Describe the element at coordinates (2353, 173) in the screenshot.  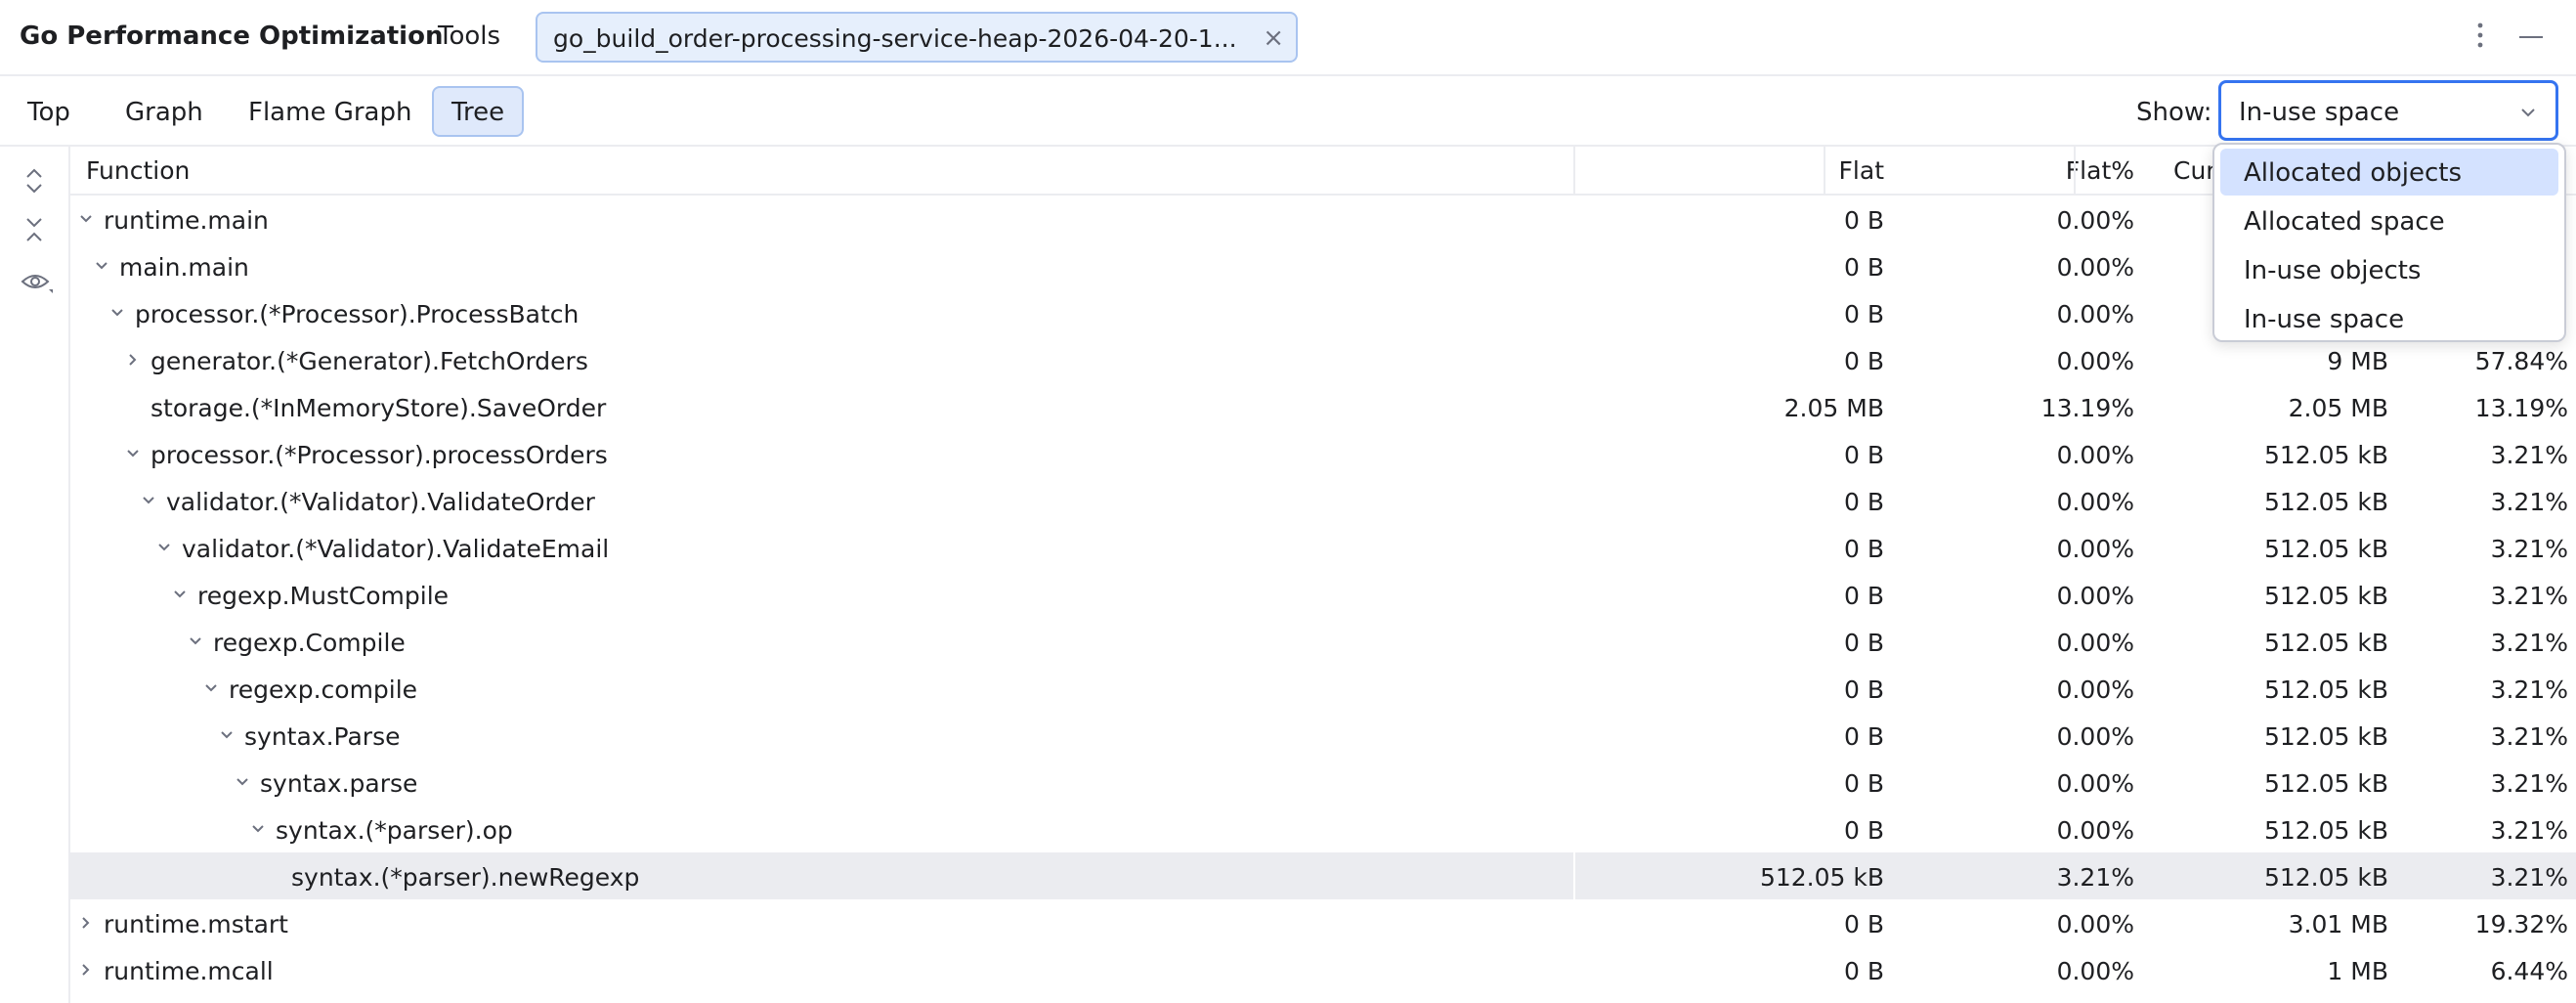
I see `option-label: Allocated objects` at that location.